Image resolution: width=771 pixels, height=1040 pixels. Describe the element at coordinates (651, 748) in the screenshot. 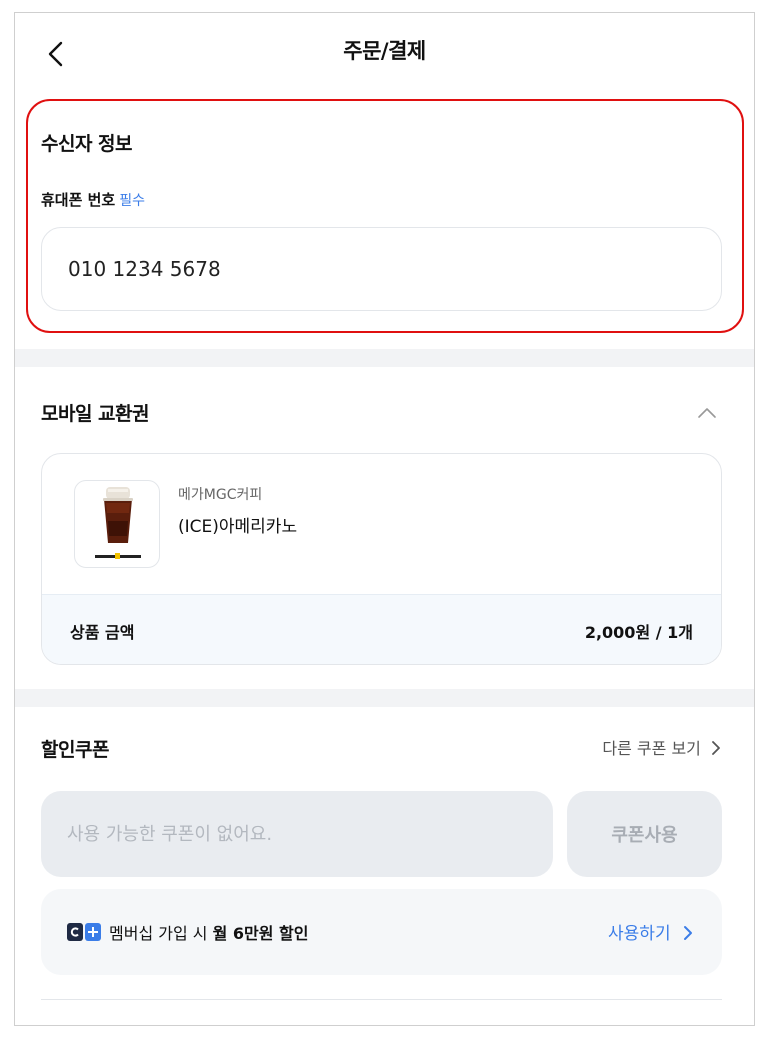

I see `other-coupons-label: 다른 쿠폰 보기` at that location.